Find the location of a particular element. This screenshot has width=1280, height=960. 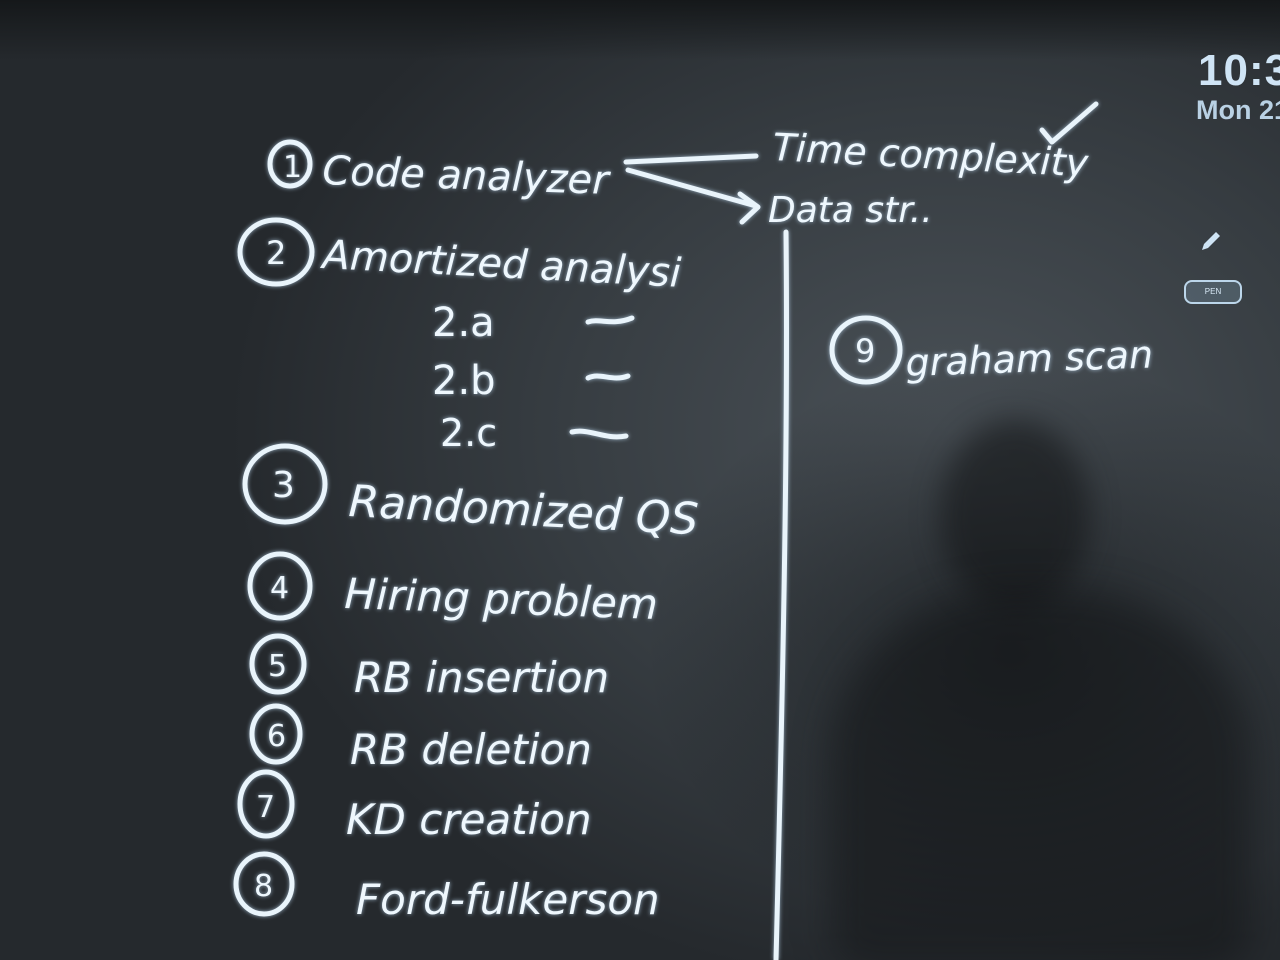

divider-line is located at coordinates (781, 594).